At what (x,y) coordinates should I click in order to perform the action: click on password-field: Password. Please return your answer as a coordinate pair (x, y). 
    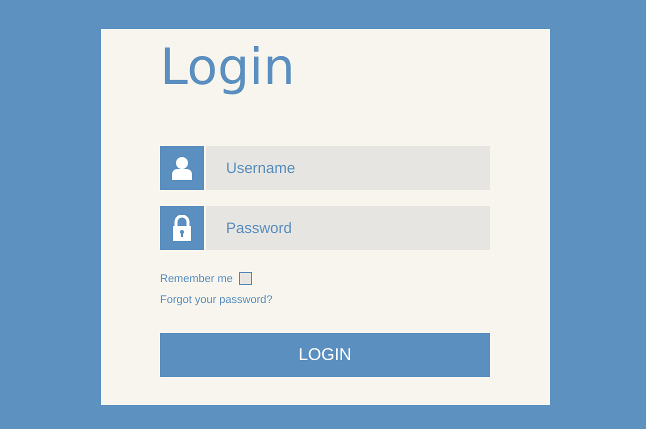
    Looking at the image, I should click on (348, 228).